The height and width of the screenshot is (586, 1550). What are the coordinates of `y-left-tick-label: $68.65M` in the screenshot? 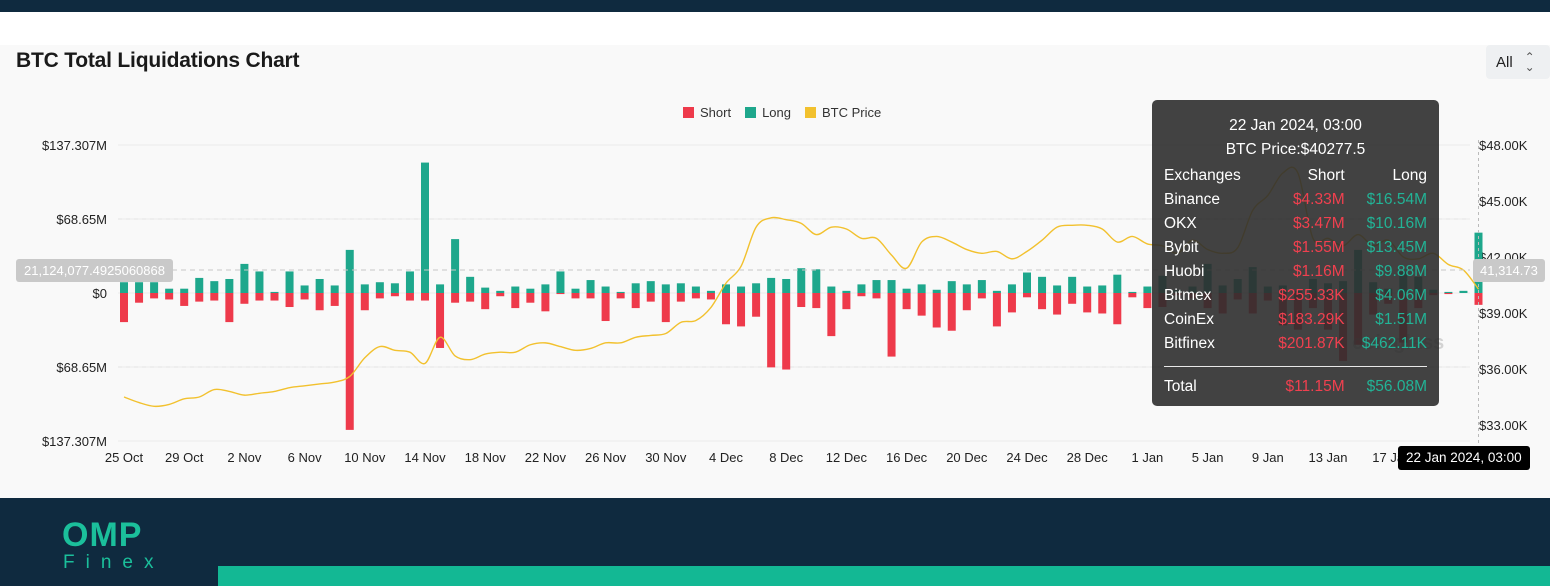 It's located at (81, 367).